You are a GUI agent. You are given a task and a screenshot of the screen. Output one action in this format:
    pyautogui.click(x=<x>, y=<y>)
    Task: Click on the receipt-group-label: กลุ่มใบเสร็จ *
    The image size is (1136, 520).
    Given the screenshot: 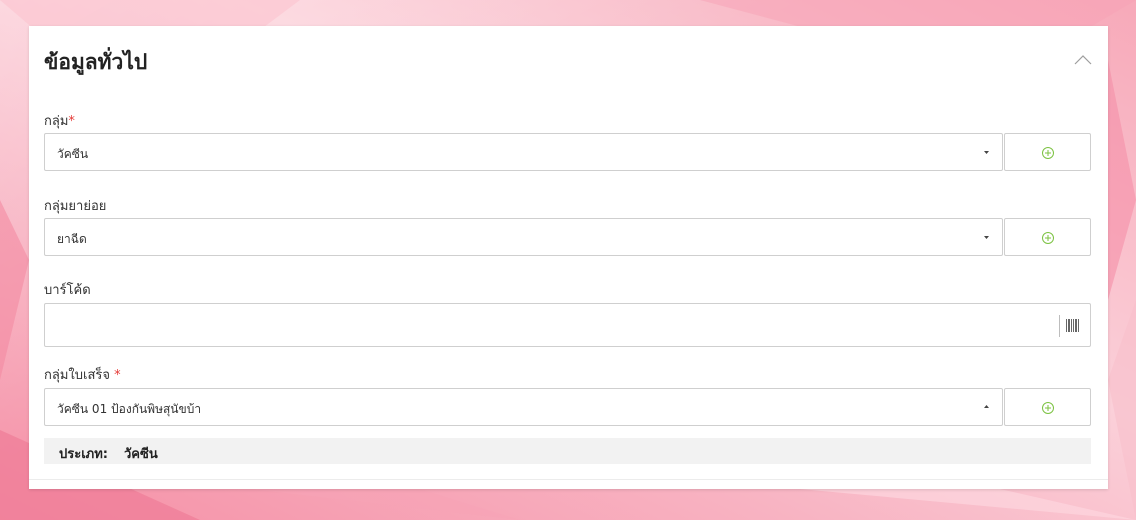 What is the action you would take?
    pyautogui.click(x=82, y=375)
    